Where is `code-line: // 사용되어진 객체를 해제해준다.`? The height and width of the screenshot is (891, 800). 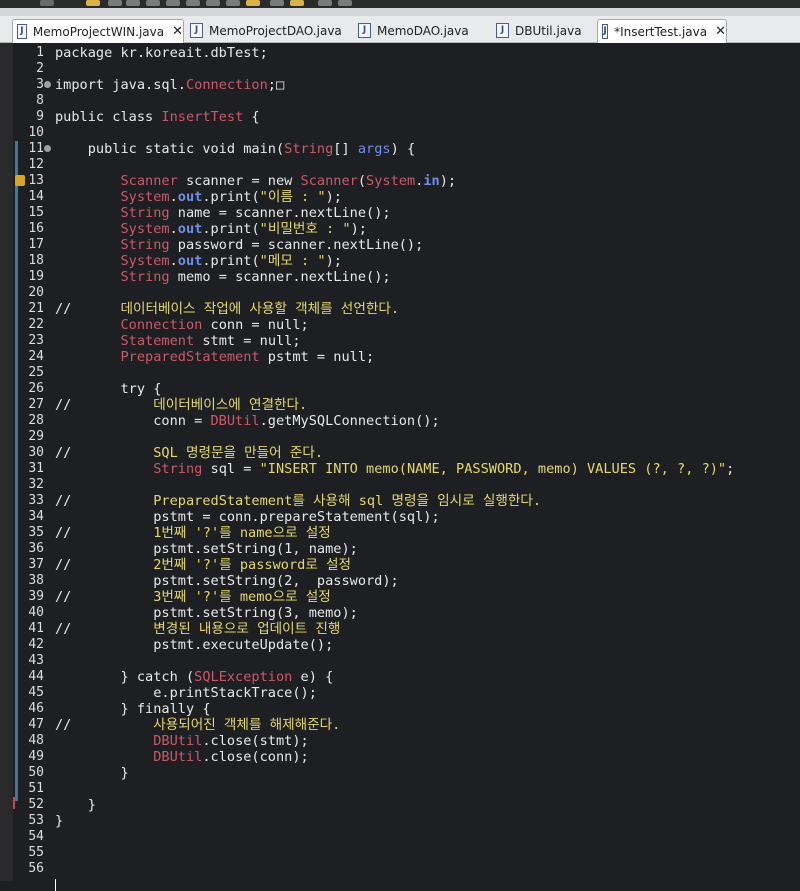 code-line: // 사용되어진 객체를 해제해준다. is located at coordinates (198, 725).